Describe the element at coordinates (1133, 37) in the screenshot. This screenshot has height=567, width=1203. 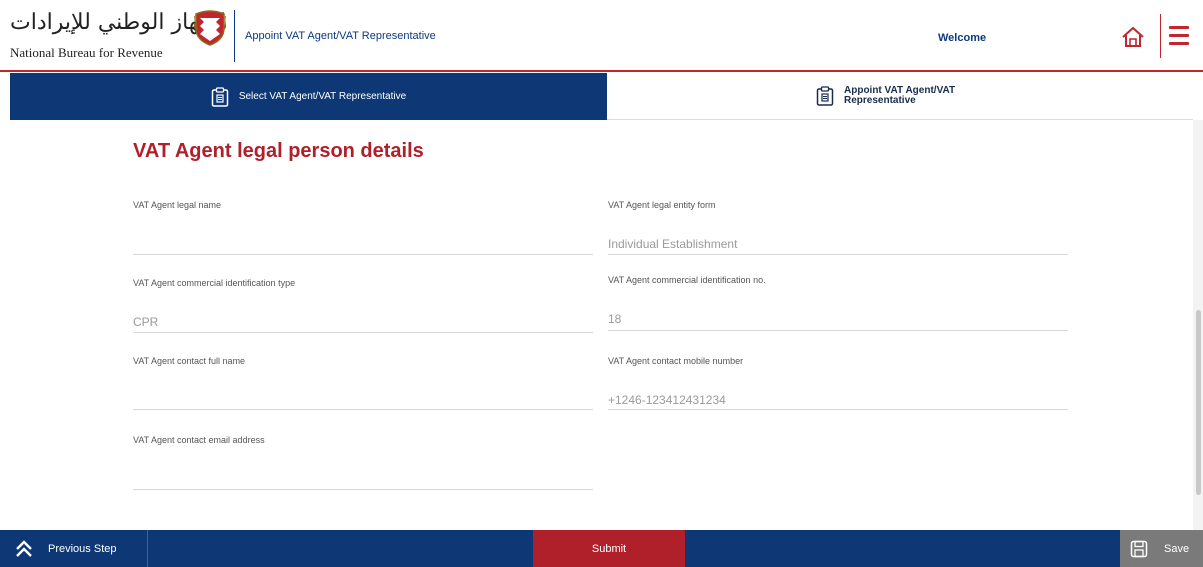
I see `home-icon` at that location.